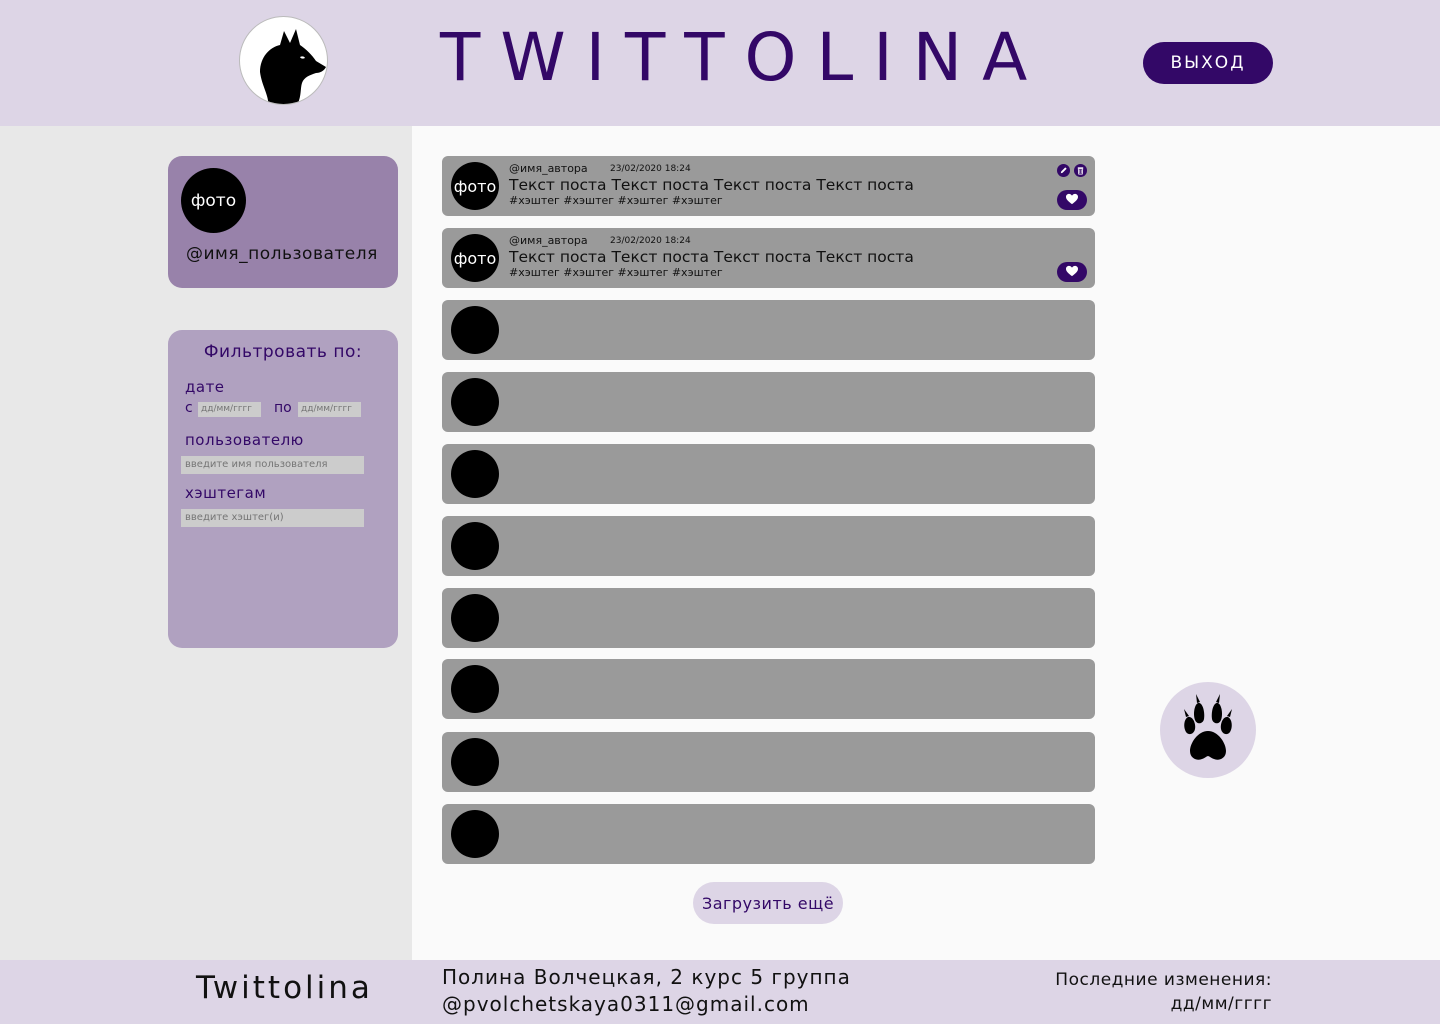 The height and width of the screenshot is (1024, 1440). I want to click on footer-author-email: @pvolchetskaya0311@gmail.com, so click(646, 1004).